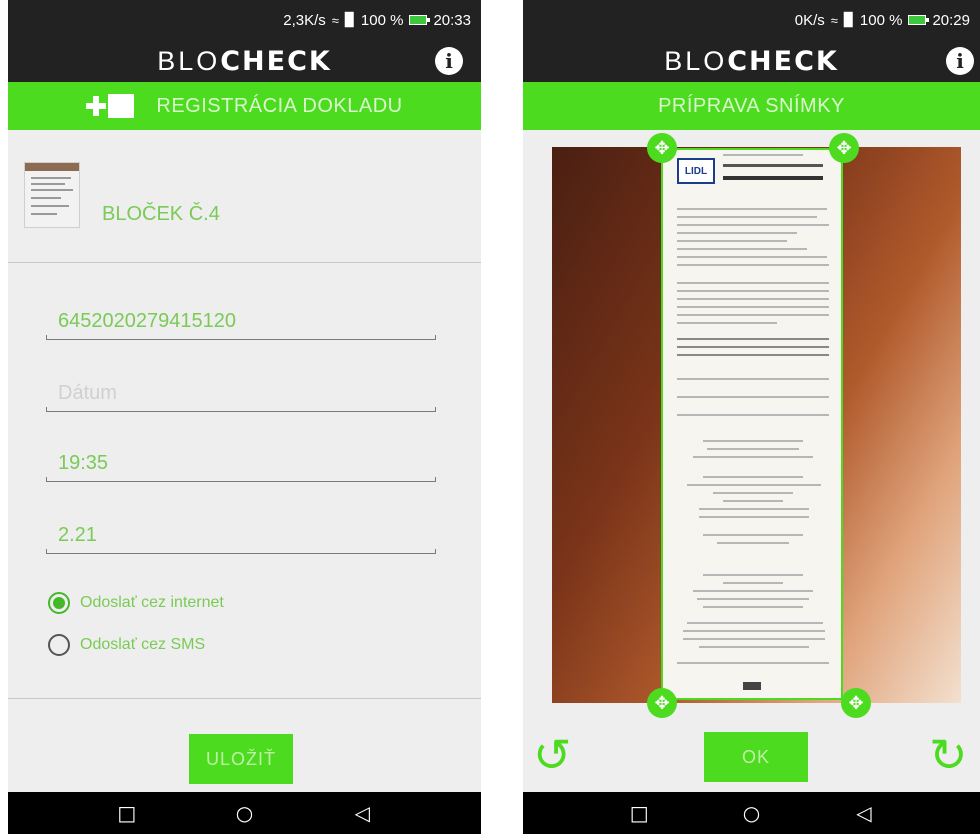  What do you see at coordinates (304, 20) in the screenshot?
I see `network-speed: 2,3K/s` at bounding box center [304, 20].